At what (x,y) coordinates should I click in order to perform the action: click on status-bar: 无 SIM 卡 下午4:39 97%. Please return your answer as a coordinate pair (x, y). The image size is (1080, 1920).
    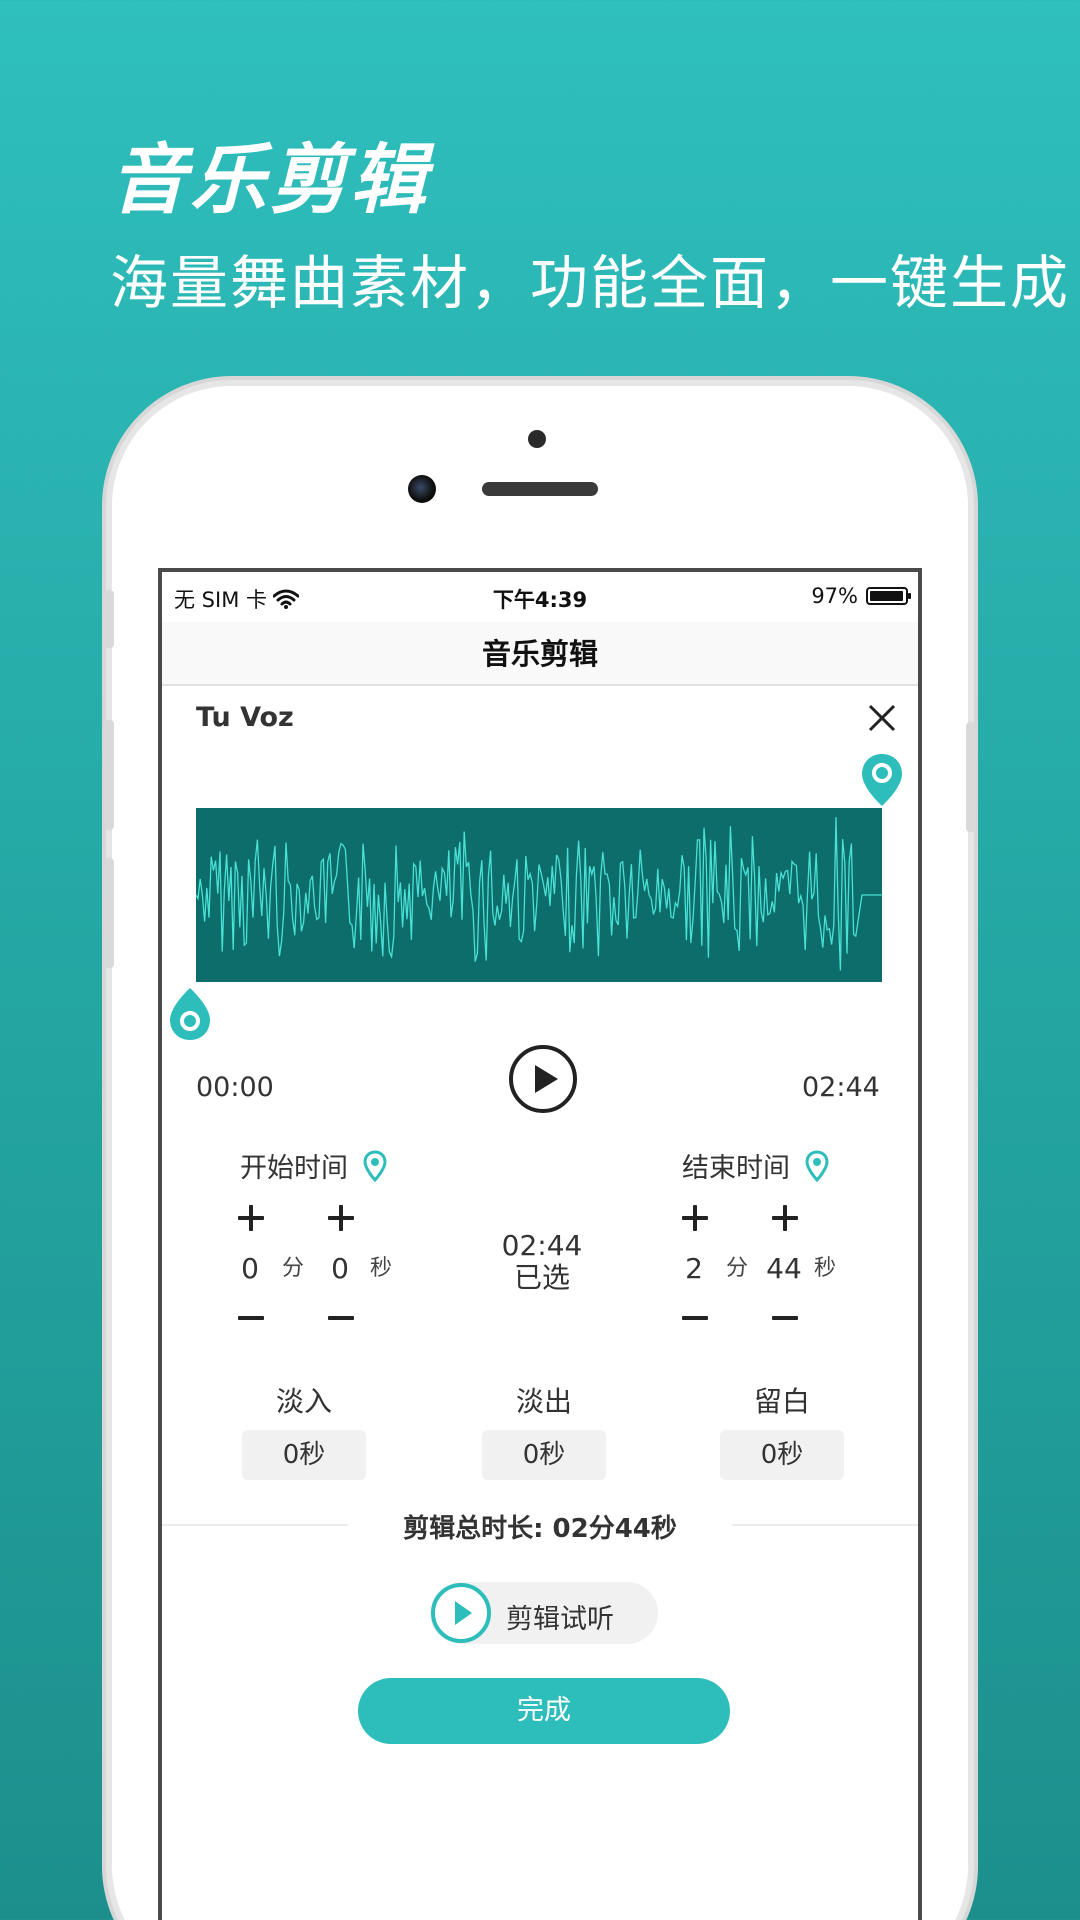
    Looking at the image, I should click on (540, 597).